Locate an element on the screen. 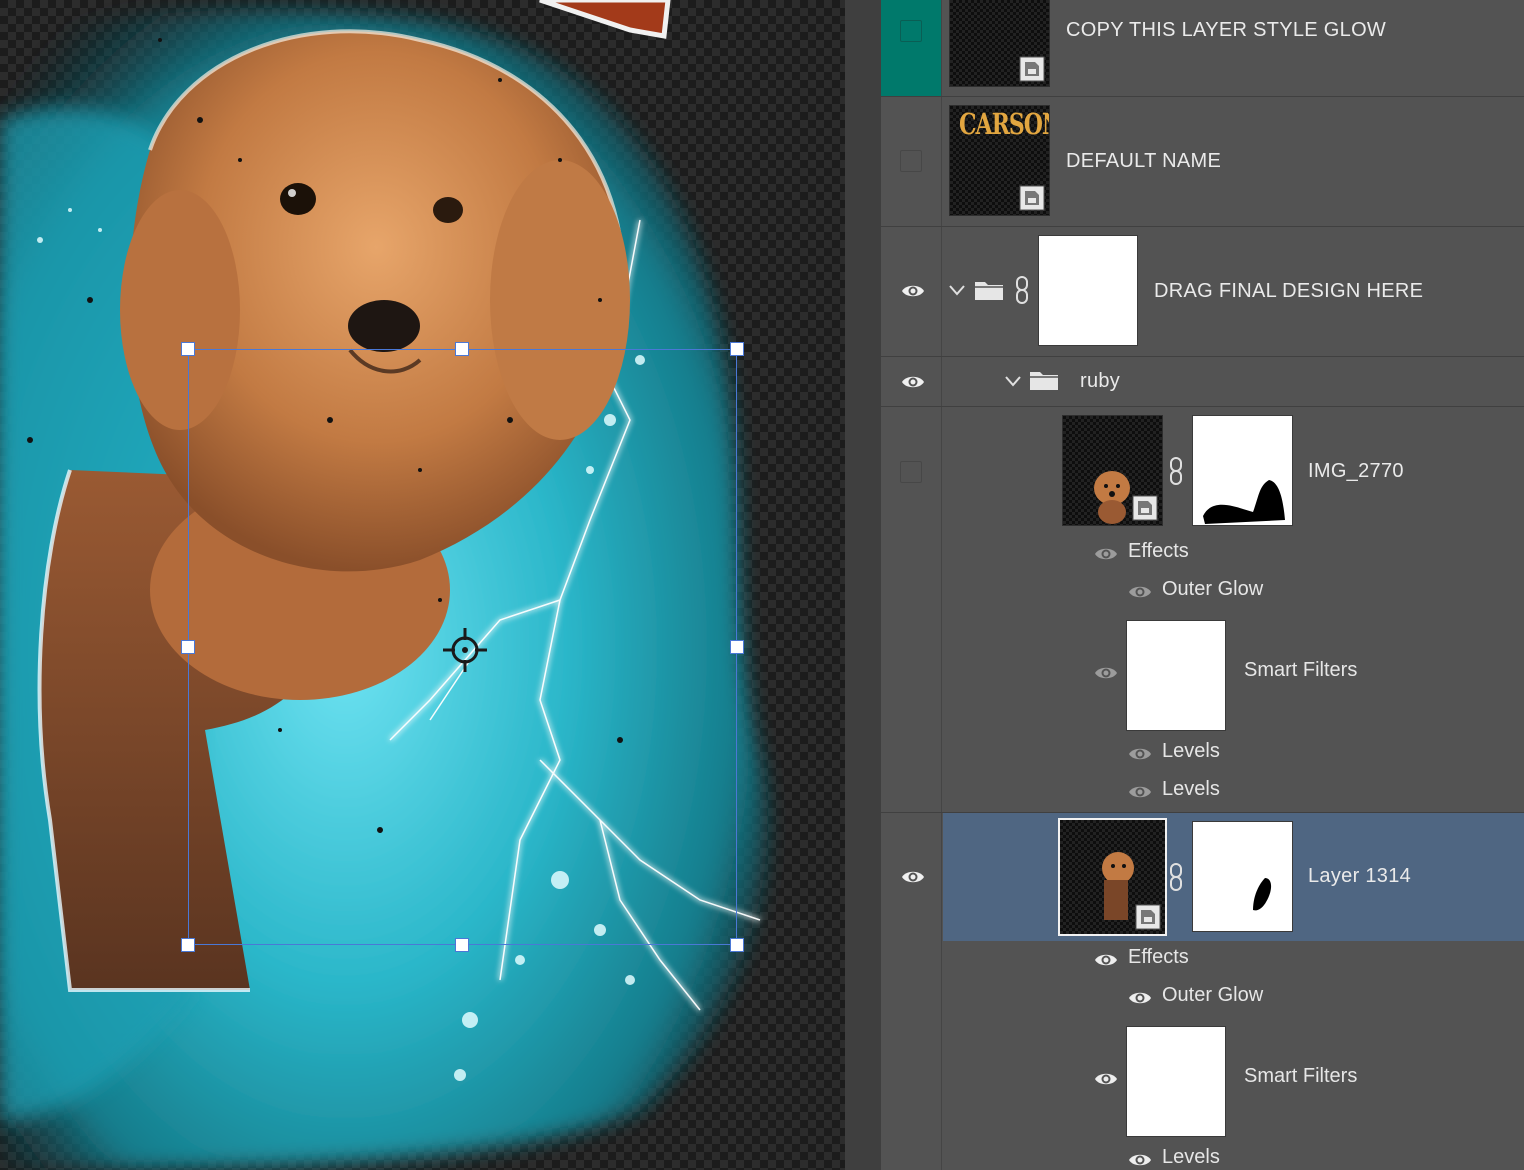 This screenshot has height=1170, width=1524. transform-handle-middle-left is located at coordinates (188, 647).